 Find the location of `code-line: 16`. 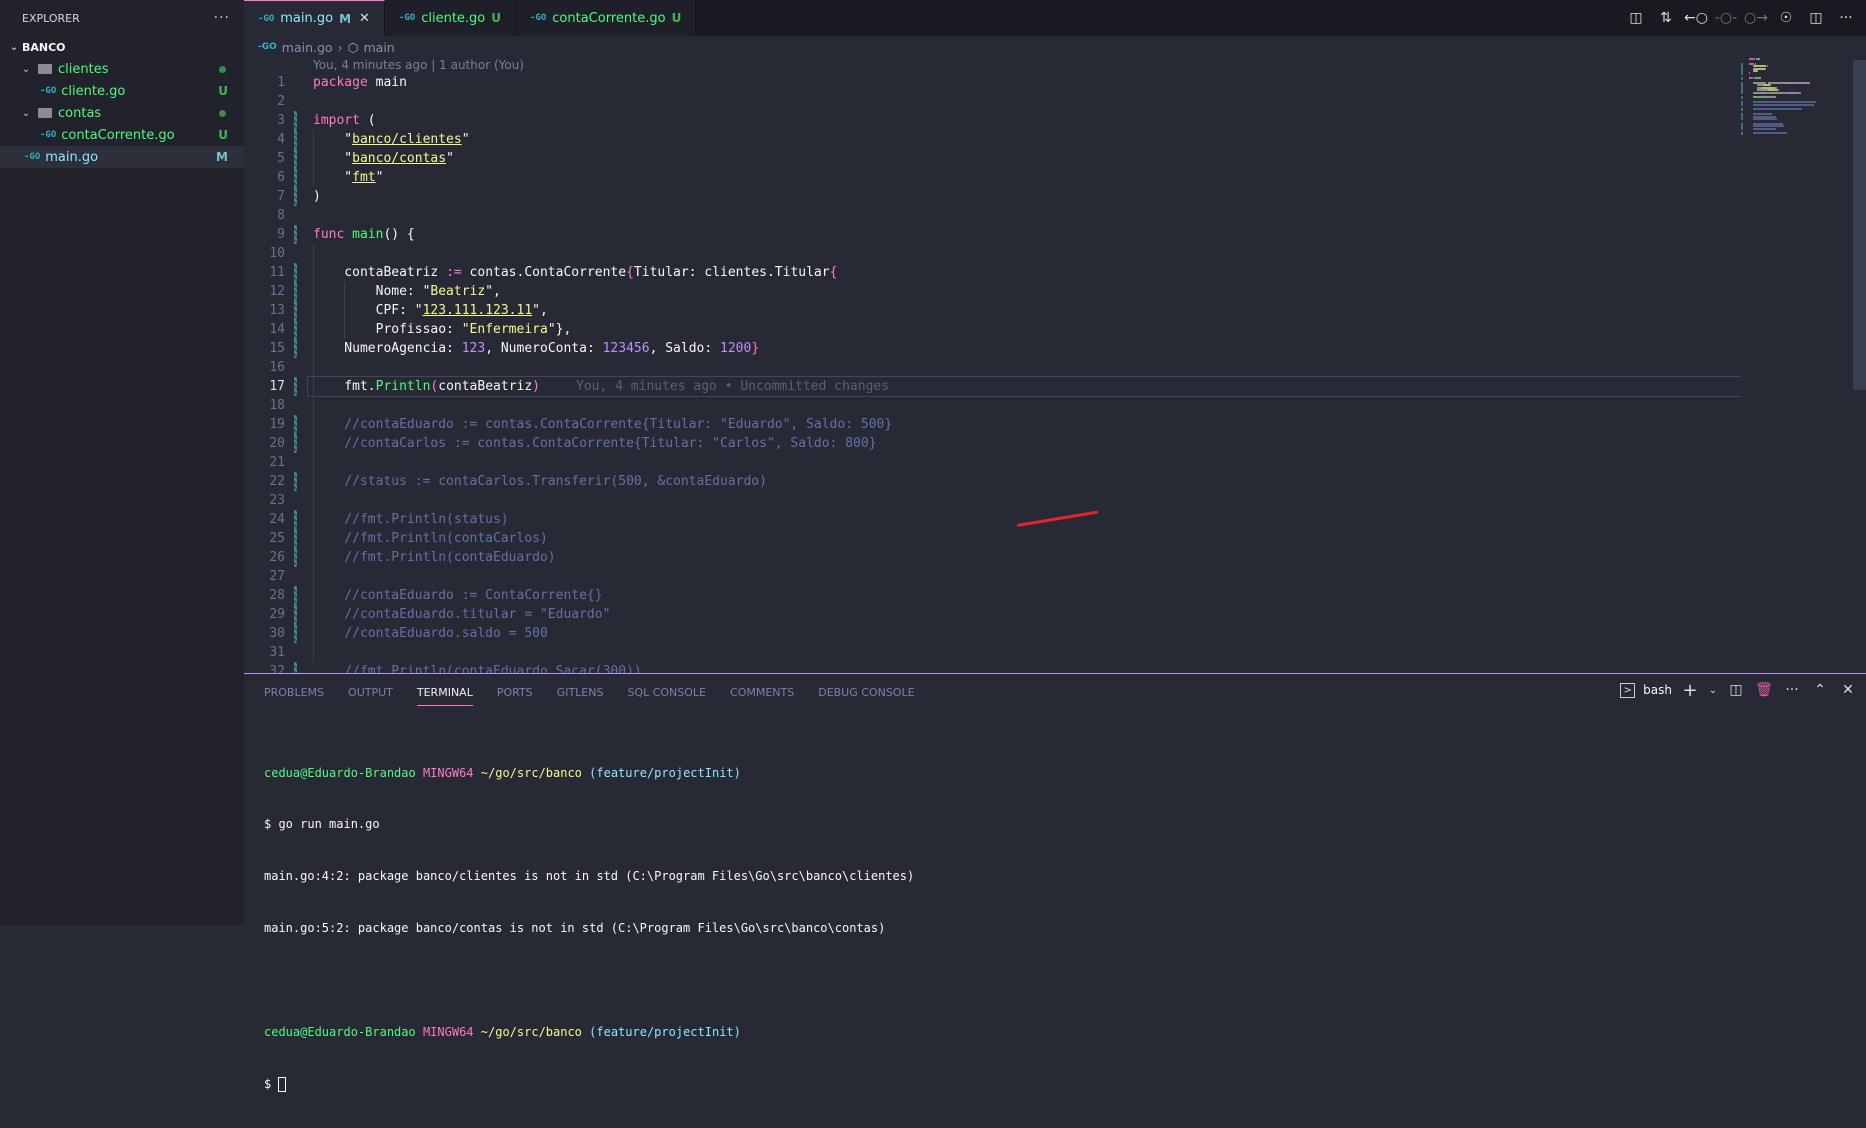

code-line: 16 is located at coordinates (992, 367).